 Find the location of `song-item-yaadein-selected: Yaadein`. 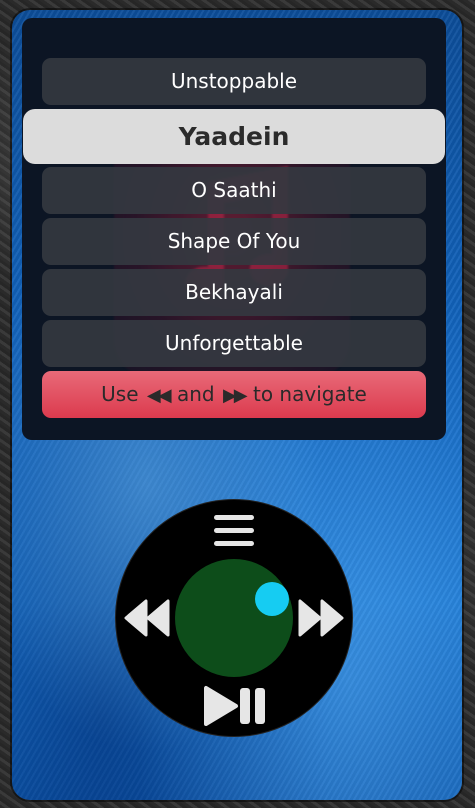

song-item-yaadein-selected: Yaadein is located at coordinates (234, 136).